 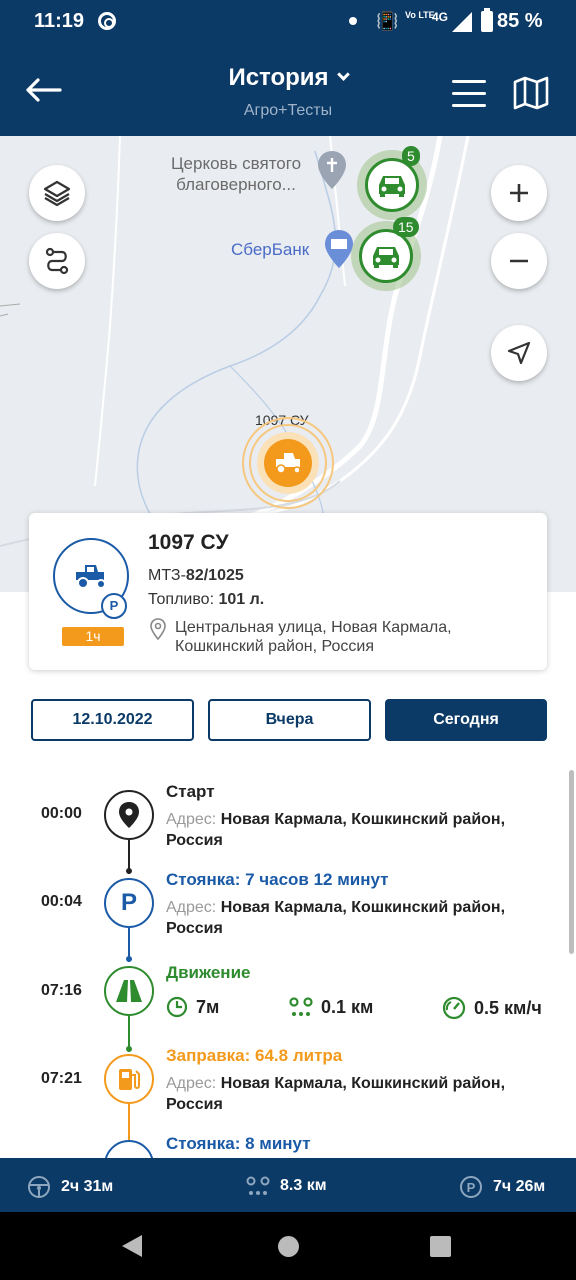 What do you see at coordinates (353, 21) in the screenshot?
I see `notification-dot-icon` at bounding box center [353, 21].